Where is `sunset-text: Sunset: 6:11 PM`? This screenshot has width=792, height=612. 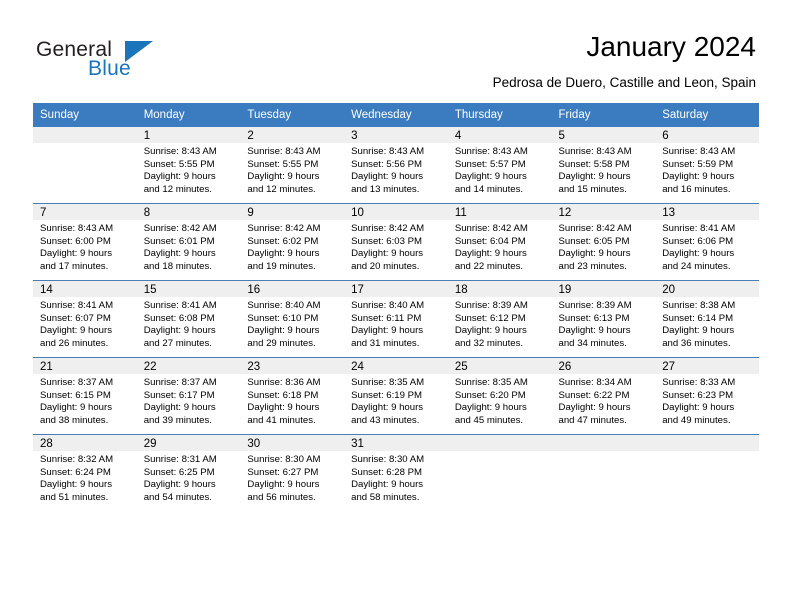 sunset-text: Sunset: 6:11 PM is located at coordinates (386, 318).